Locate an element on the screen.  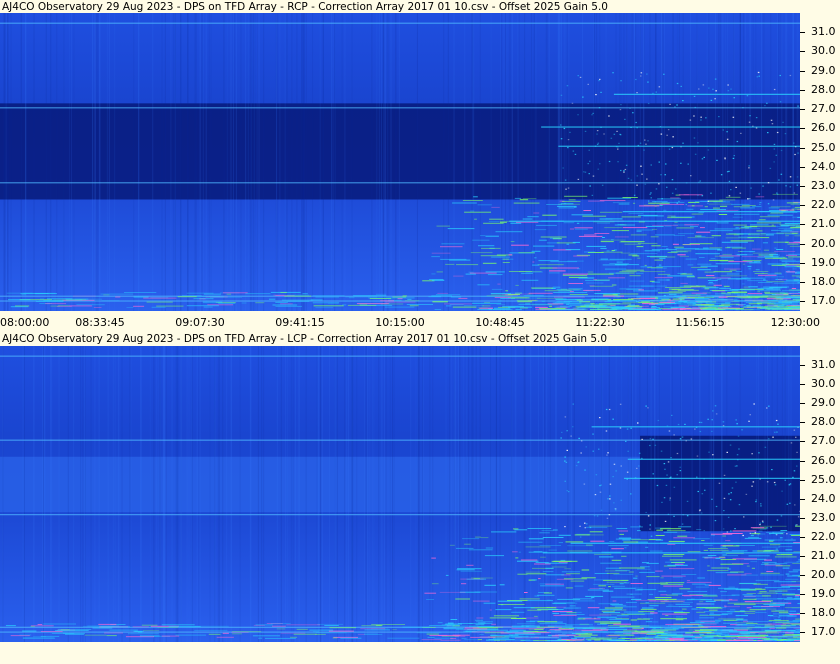
x-tick-label: 10:15:00 is located at coordinates (400, 322).